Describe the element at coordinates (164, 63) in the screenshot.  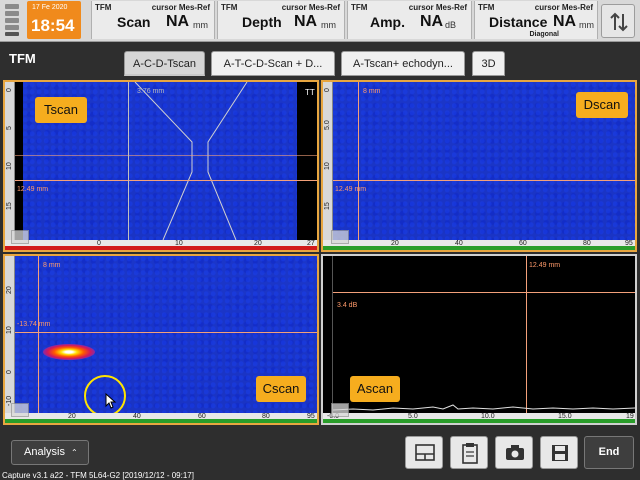
I see `tab-a-c-d-tscan: A-C-D-Tscan` at that location.